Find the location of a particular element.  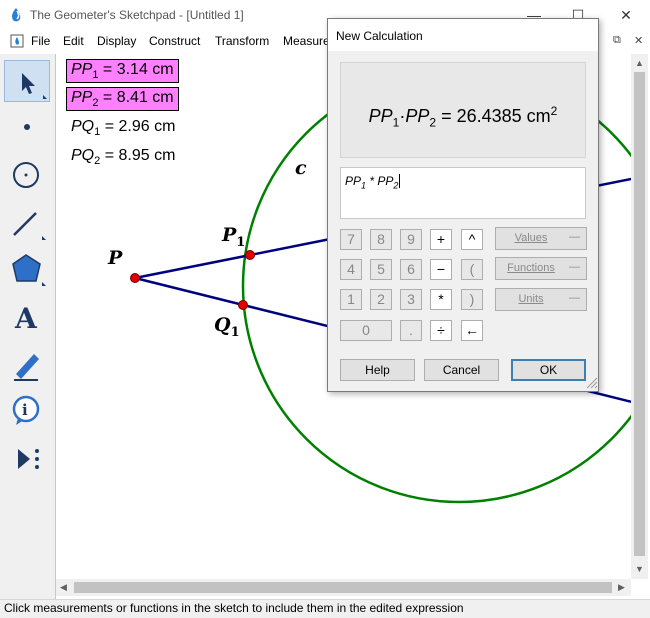

result-unit-exponent: 2 is located at coordinates (554, 111).